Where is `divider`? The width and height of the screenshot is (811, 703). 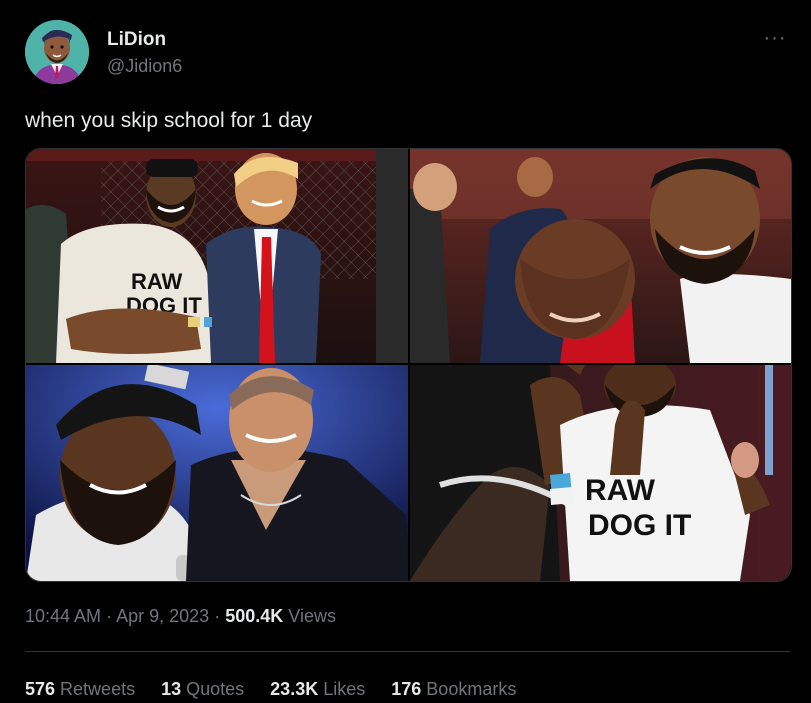
divider is located at coordinates (407, 651).